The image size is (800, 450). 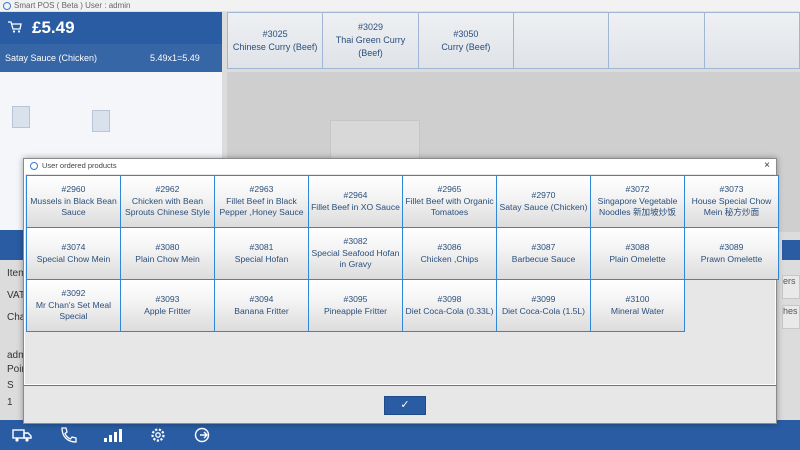 What do you see at coordinates (73, 258) in the screenshot?
I see `product-name: Special Chow Mein` at bounding box center [73, 258].